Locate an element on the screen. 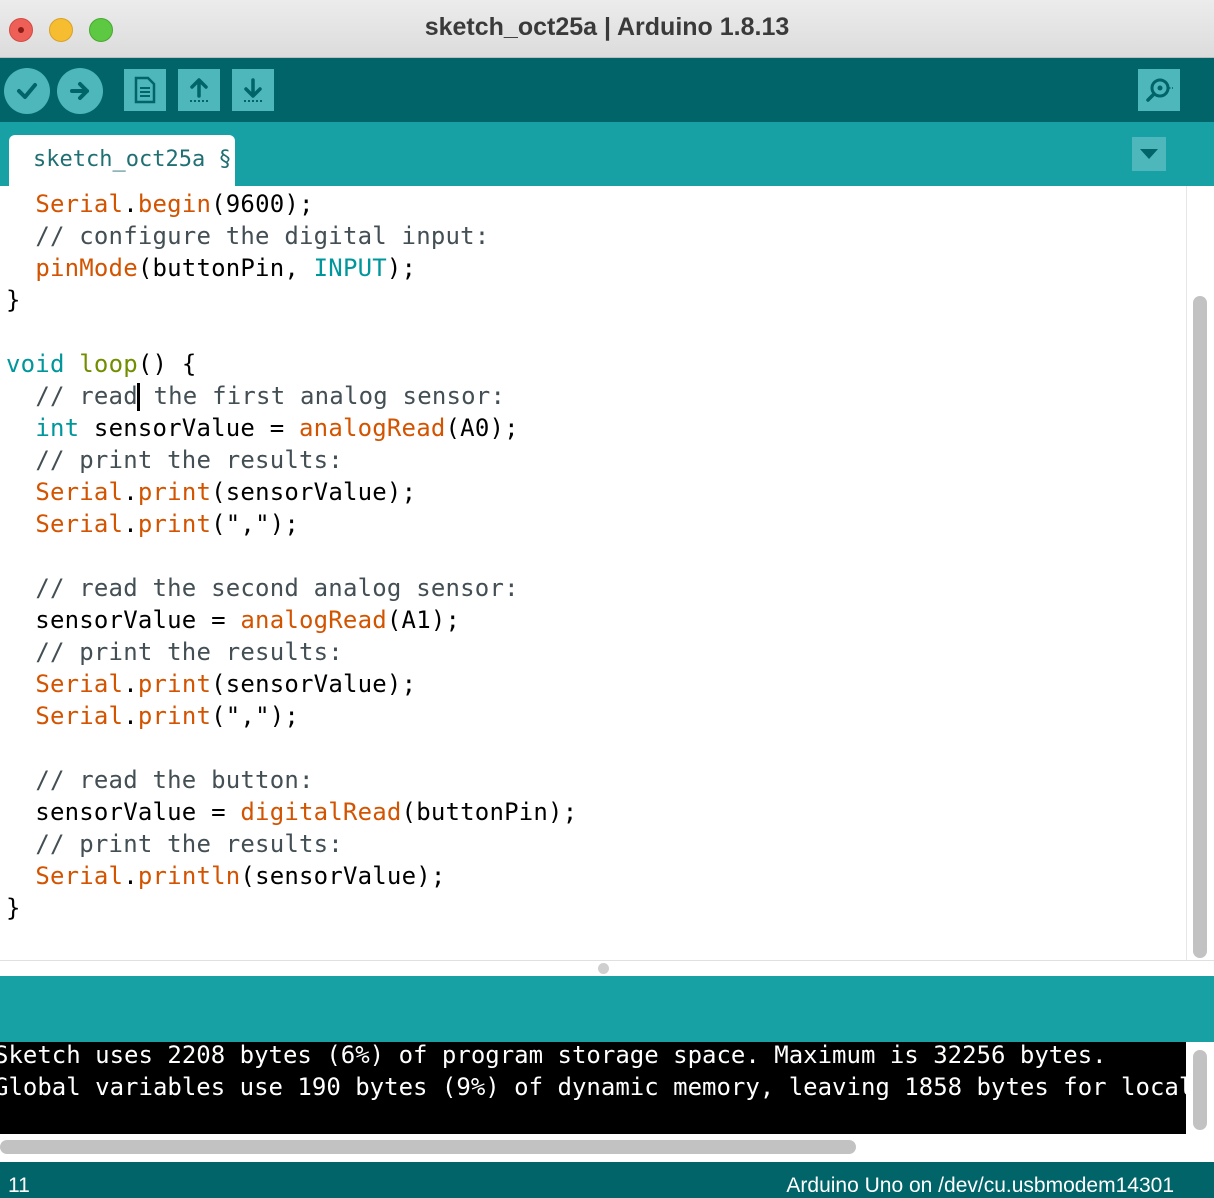  board-port-label: Arduino Uno on /dev/cu.usbmodem14301 is located at coordinates (980, 1185).